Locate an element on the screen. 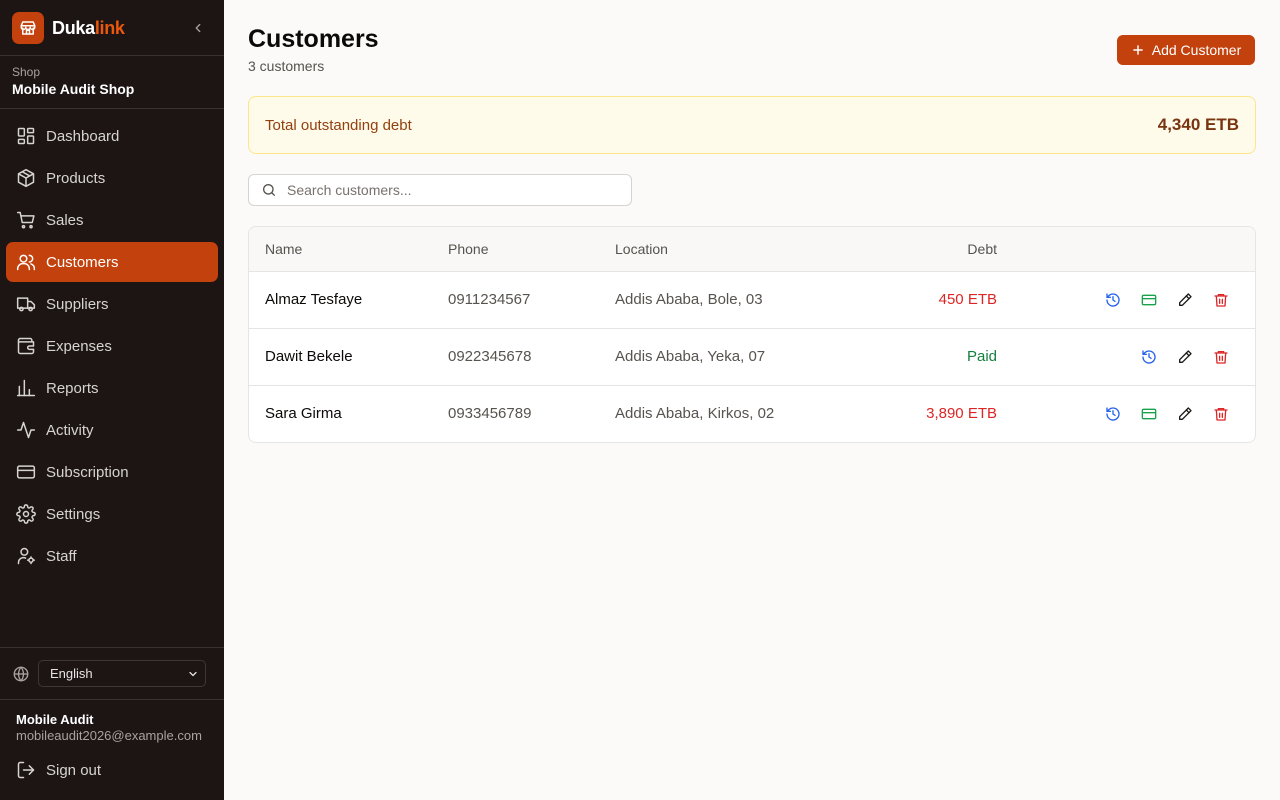 This screenshot has width=1280, height=800. add-customer-label: Add Customer is located at coordinates (1196, 50).